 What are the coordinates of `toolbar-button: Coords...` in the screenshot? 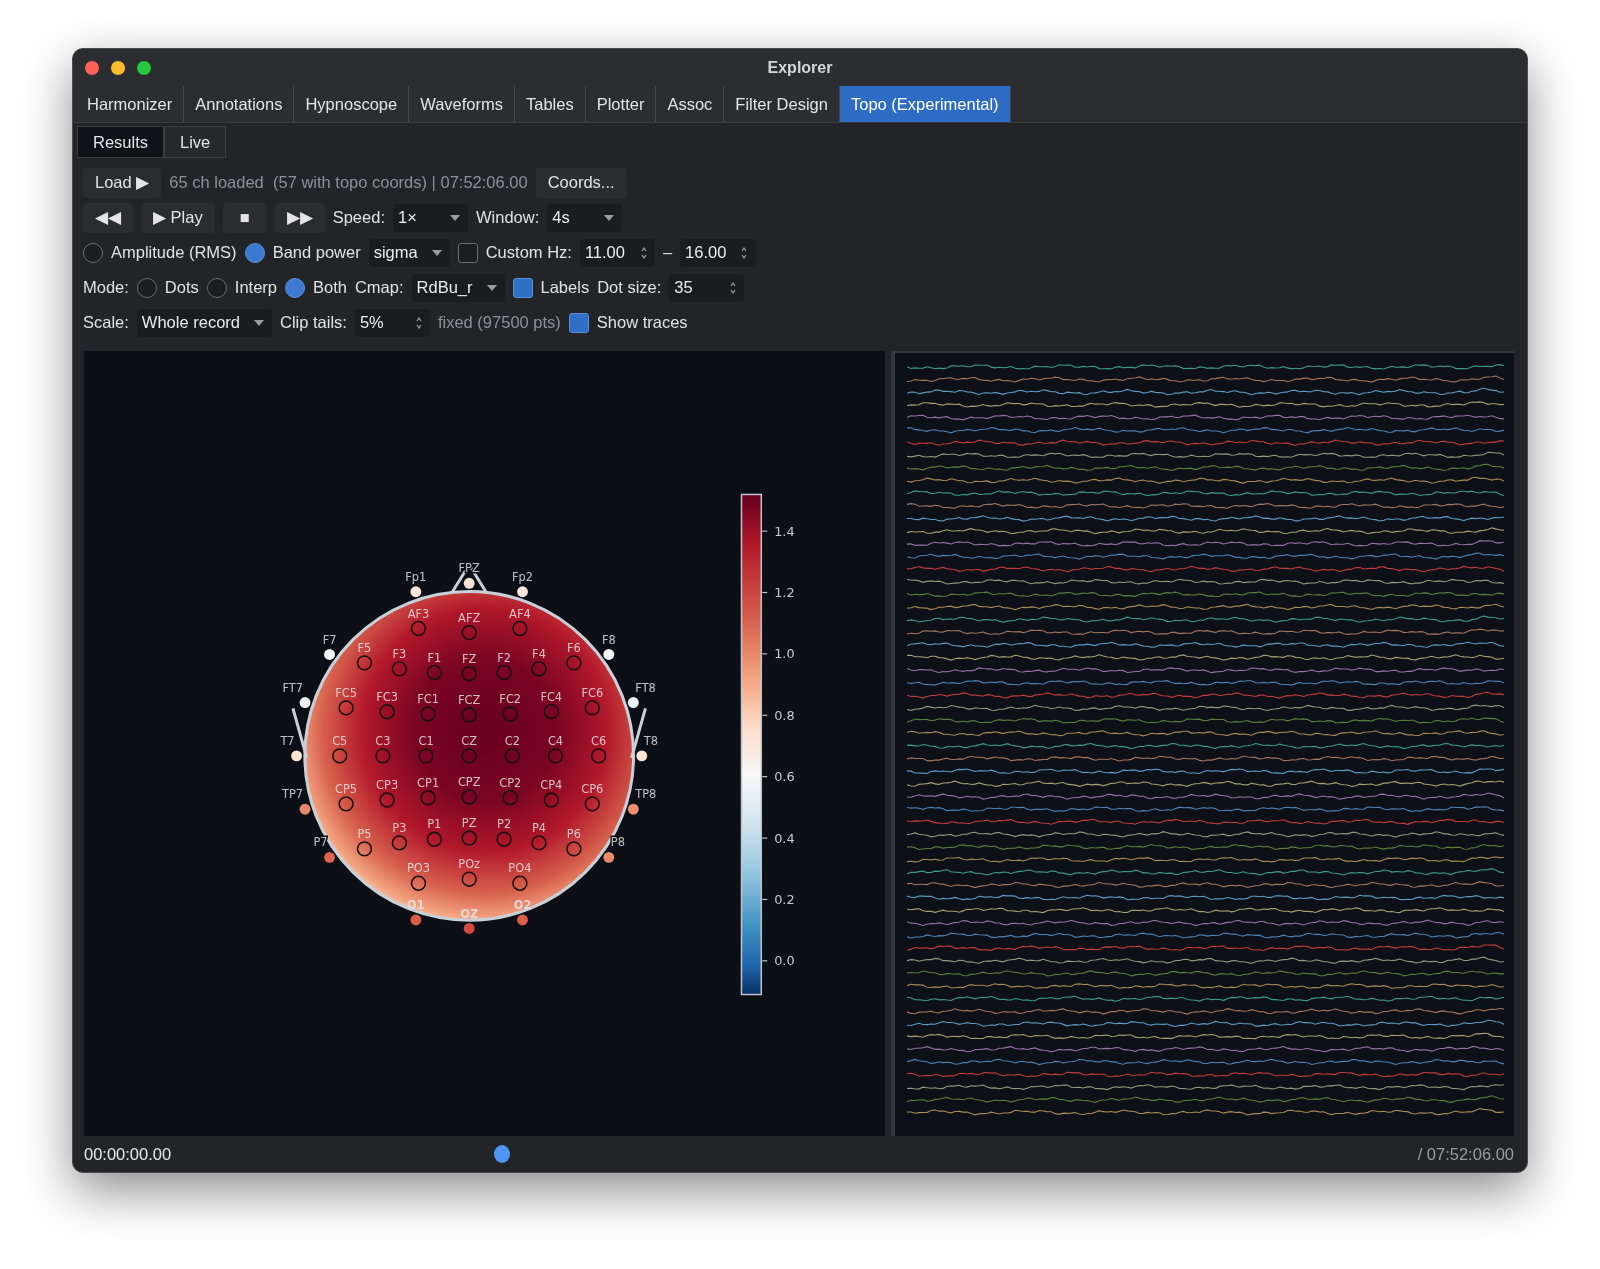 It's located at (581, 182).